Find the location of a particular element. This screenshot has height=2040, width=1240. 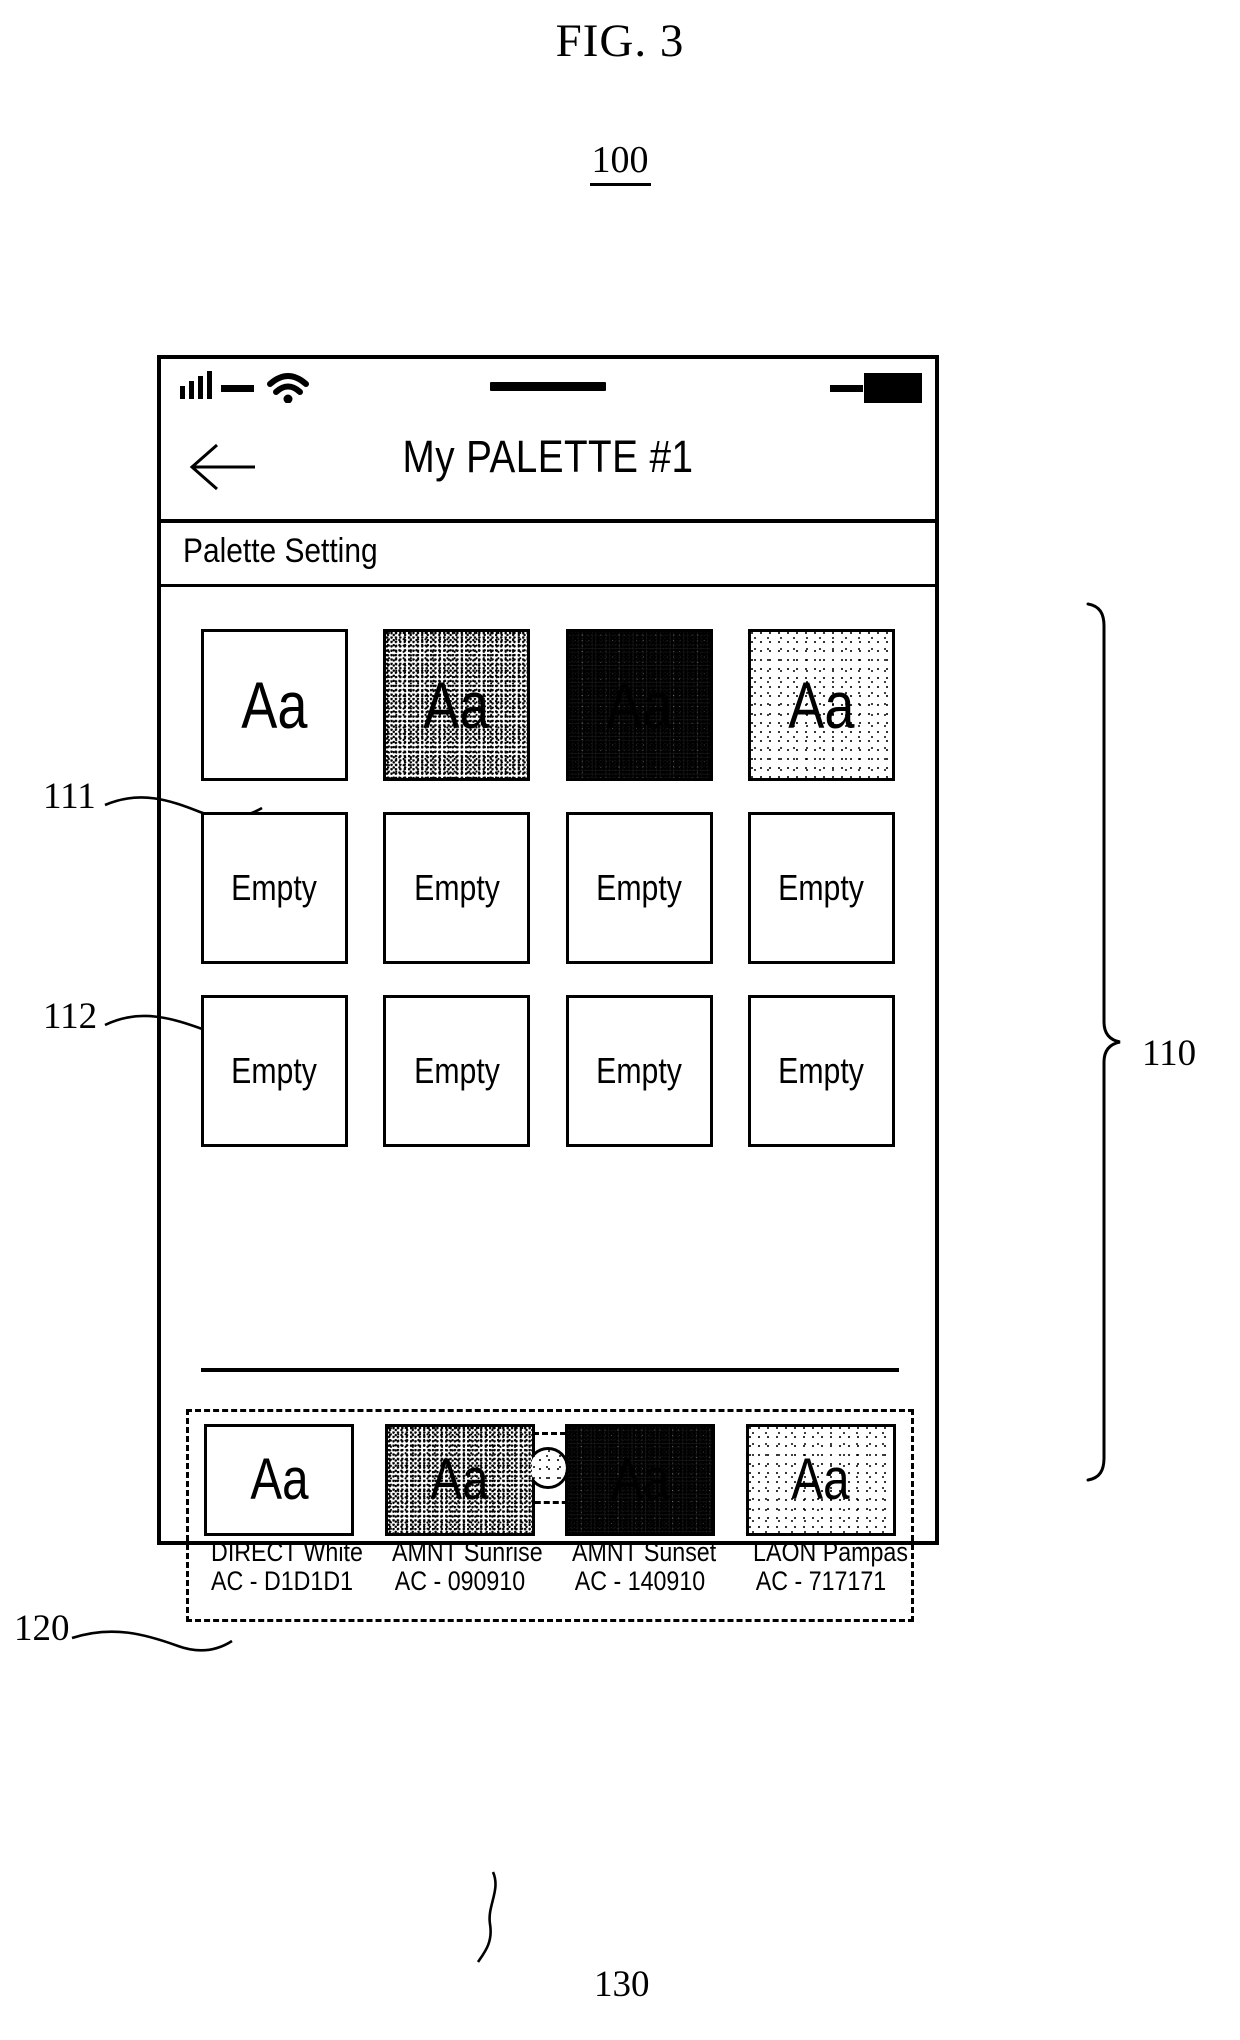

preset-item: Aa AMNT Sunset AC - 140910 is located at coordinates (640, 1510).